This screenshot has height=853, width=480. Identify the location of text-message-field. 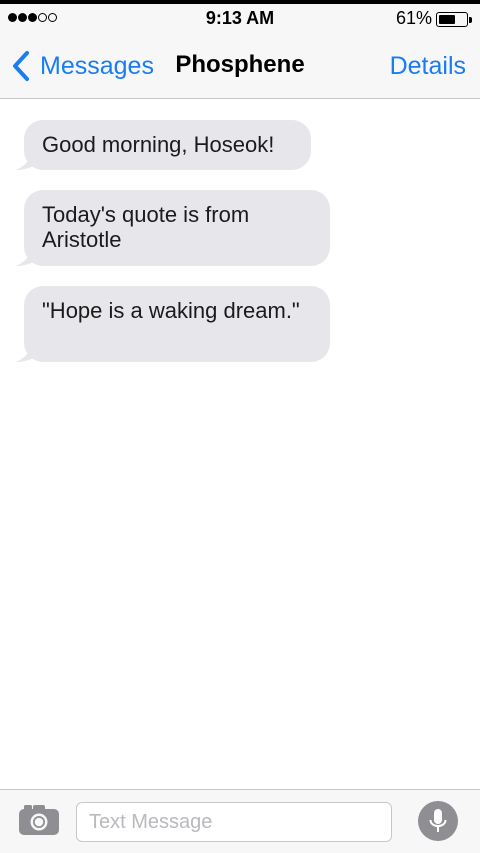
(234, 822).